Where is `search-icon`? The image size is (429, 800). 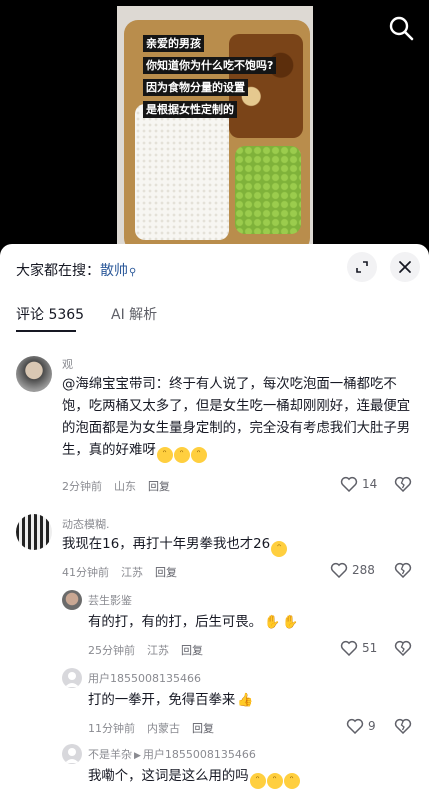
search-icon is located at coordinates (401, 28).